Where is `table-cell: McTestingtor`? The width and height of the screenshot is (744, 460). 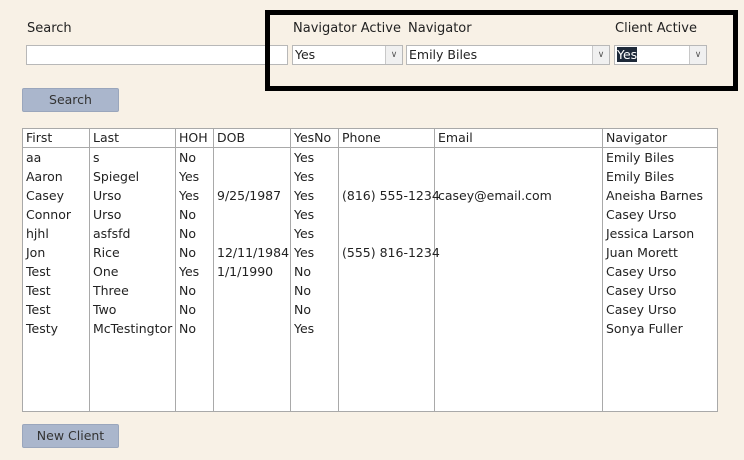 table-cell: McTestingtor is located at coordinates (132, 328).